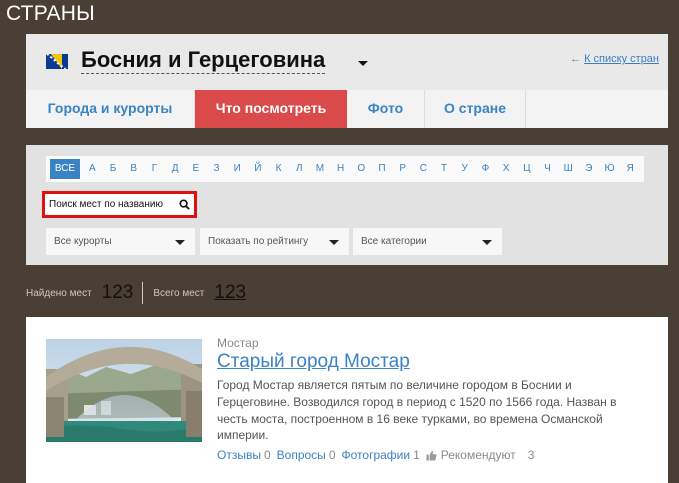 The height and width of the screenshot is (483, 679). Describe the element at coordinates (427, 241) in the screenshot. I see `category-select: Все категории` at that location.